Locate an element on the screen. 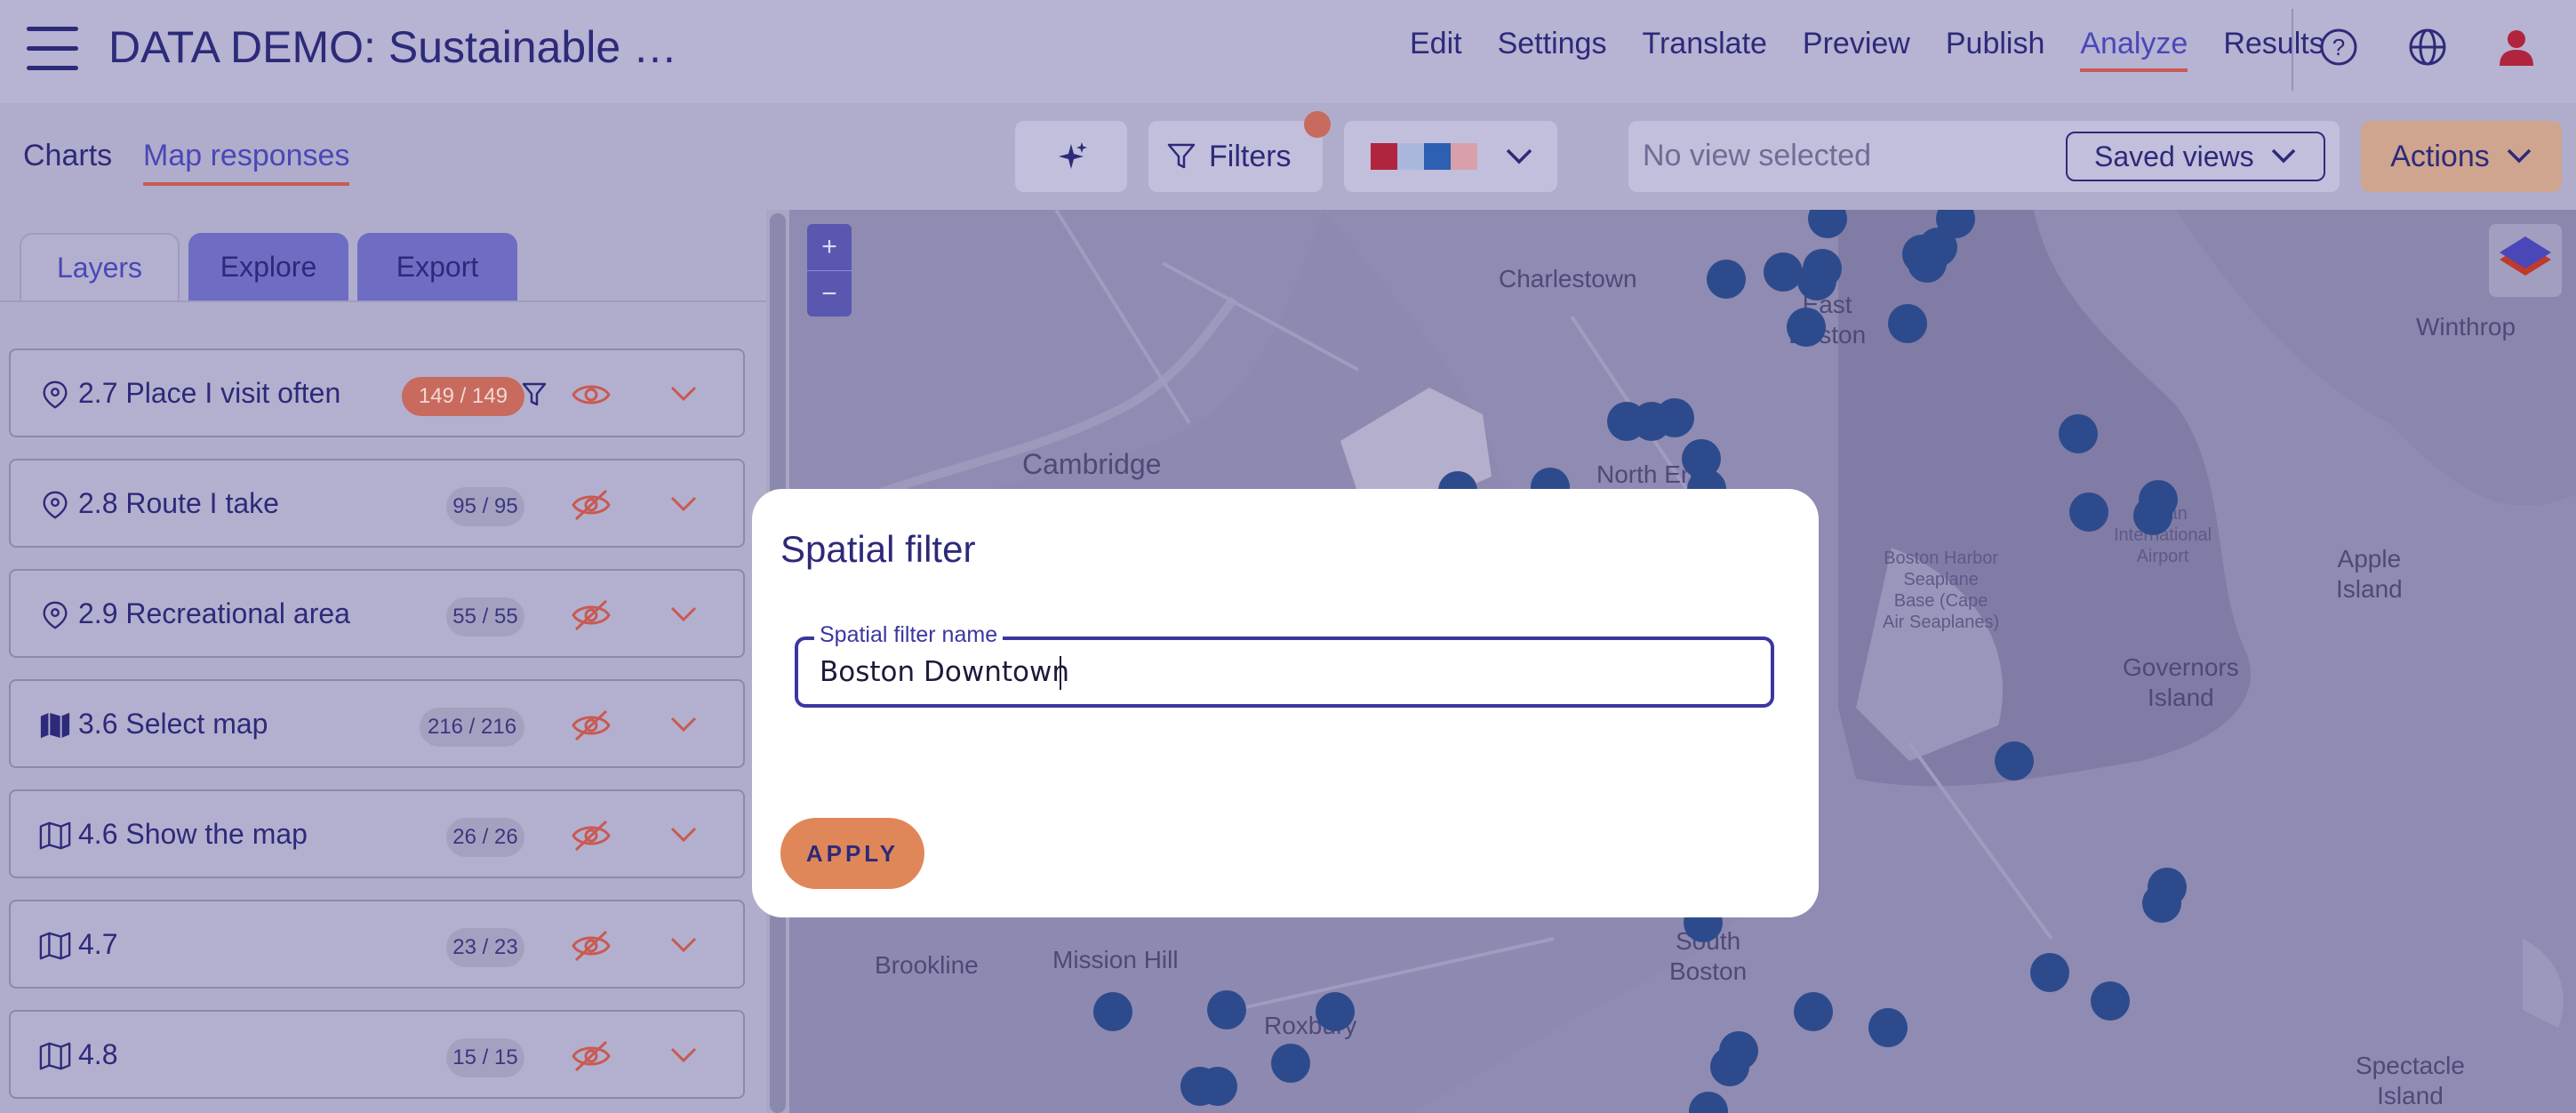  zoom-out-button: − is located at coordinates (829, 294).